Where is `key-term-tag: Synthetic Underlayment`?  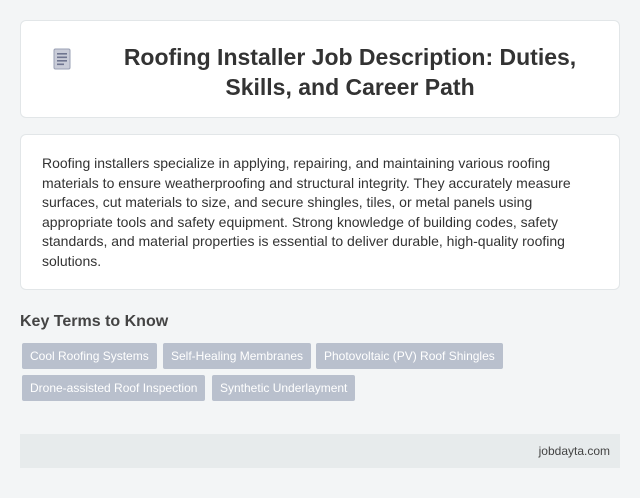 key-term-tag: Synthetic Underlayment is located at coordinates (284, 388).